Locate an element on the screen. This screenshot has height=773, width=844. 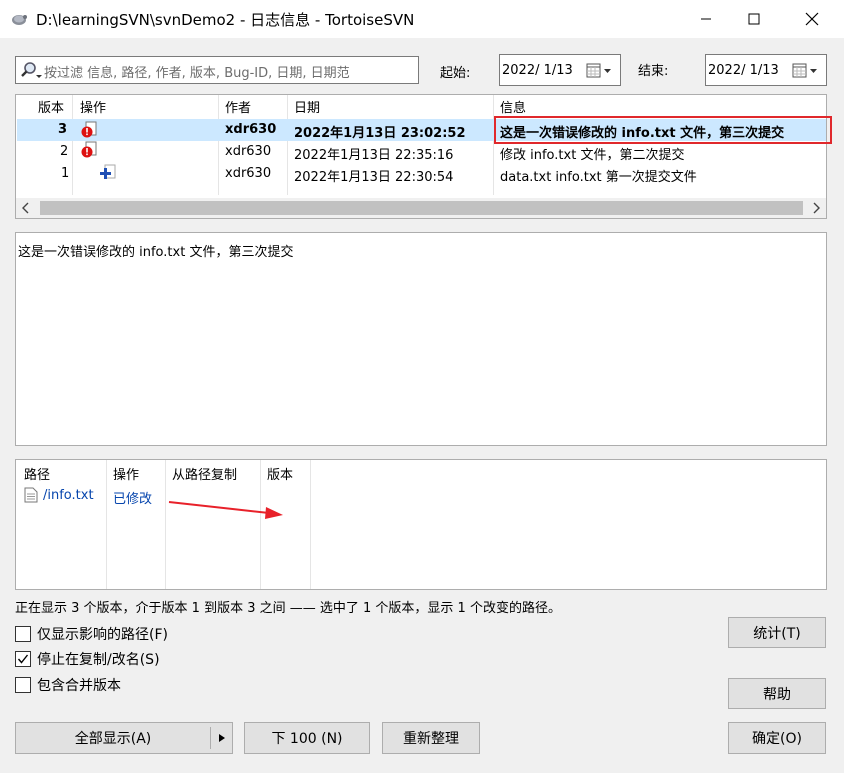
revision-date: 2022年1月13日 23:02:52 is located at coordinates (380, 133).